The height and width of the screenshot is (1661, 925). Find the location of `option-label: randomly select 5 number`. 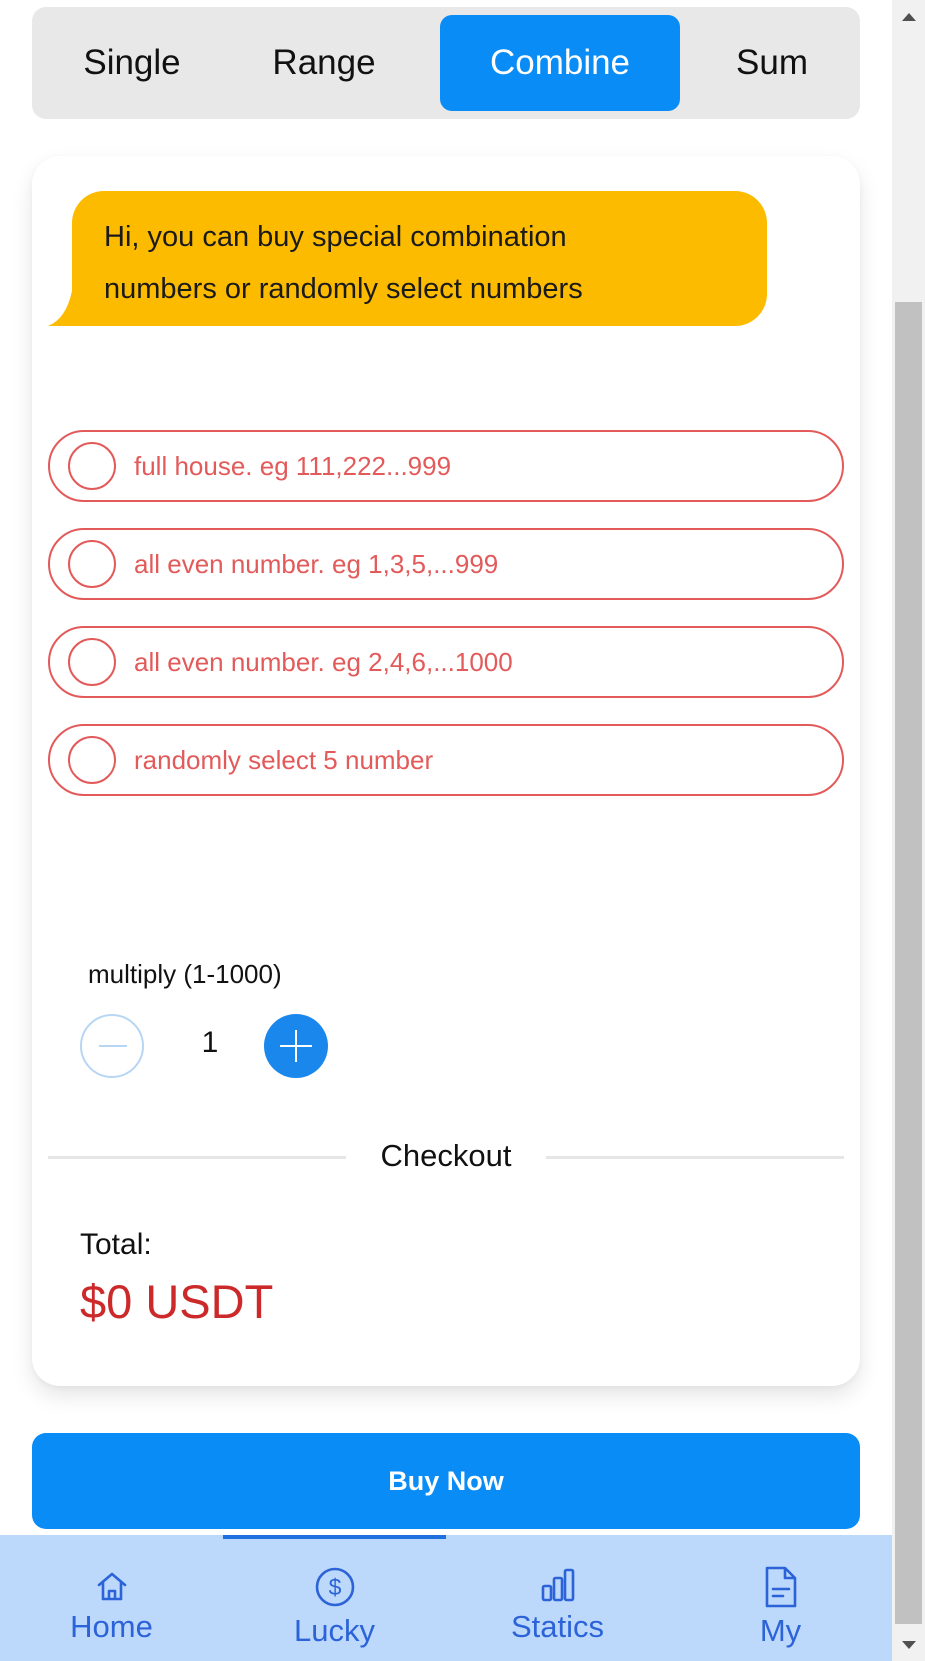

option-label: randomly select 5 number is located at coordinates (284, 759).